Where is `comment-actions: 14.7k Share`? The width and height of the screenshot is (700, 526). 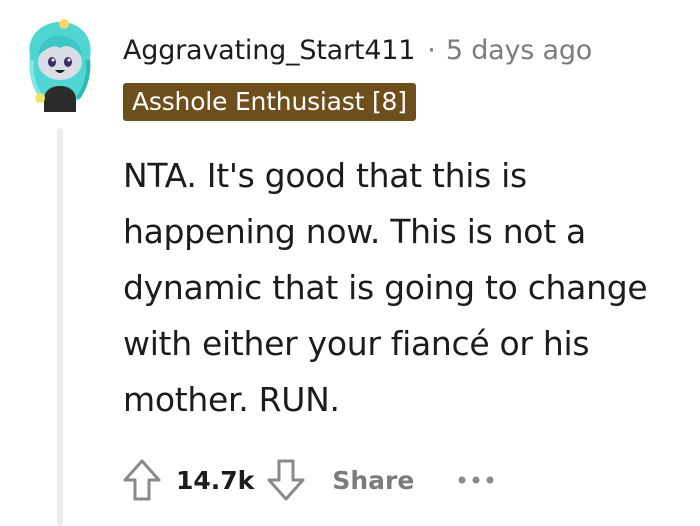 comment-actions: 14.7k Share is located at coordinates (308, 480).